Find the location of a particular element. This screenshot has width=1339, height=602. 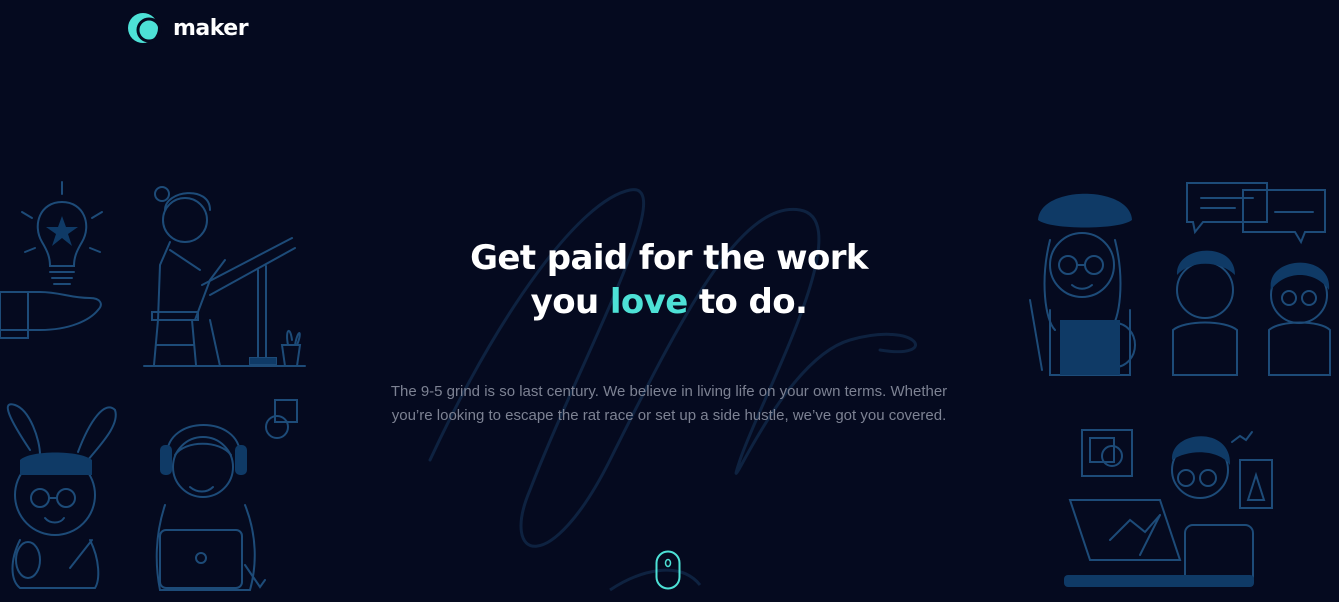

lightbulb-hand-illustration is located at coordinates (51, 260).